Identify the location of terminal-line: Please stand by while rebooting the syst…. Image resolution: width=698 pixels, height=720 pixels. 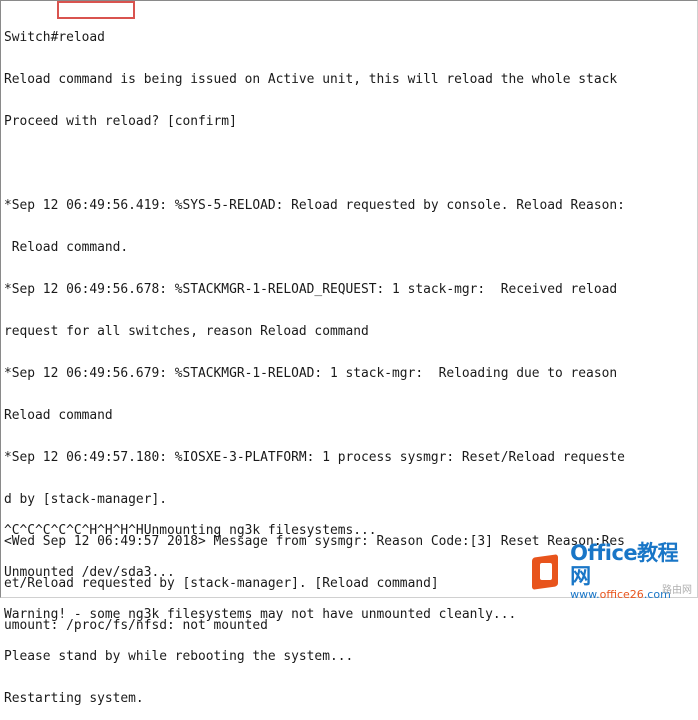
(179, 657).